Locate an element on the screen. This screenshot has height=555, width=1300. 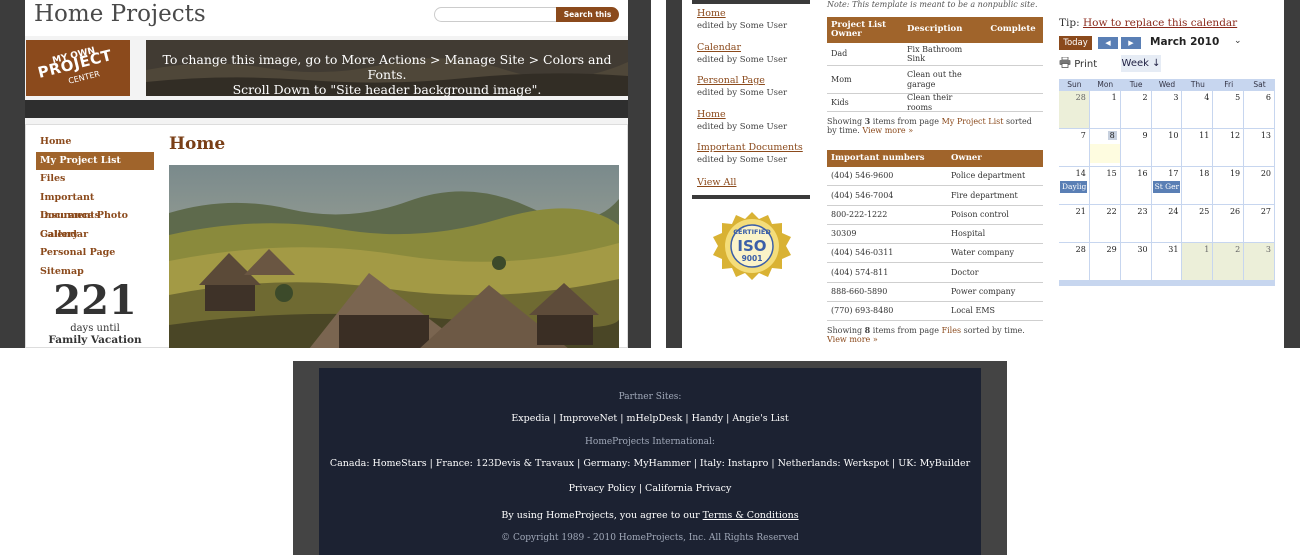
nav-files: Files is located at coordinates (95, 179).